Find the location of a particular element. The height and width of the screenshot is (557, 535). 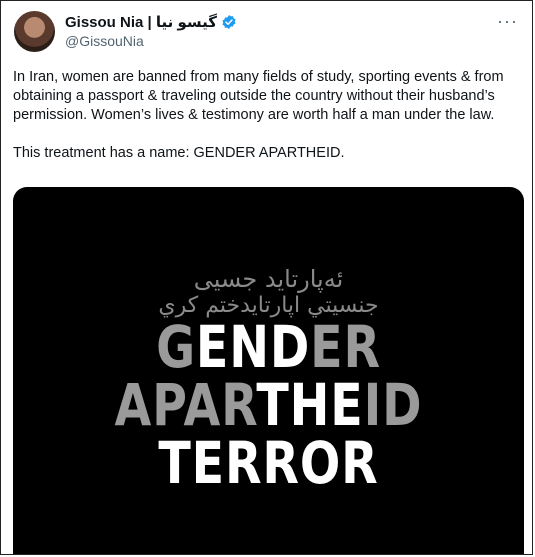

verified-badge-icon is located at coordinates (229, 22).